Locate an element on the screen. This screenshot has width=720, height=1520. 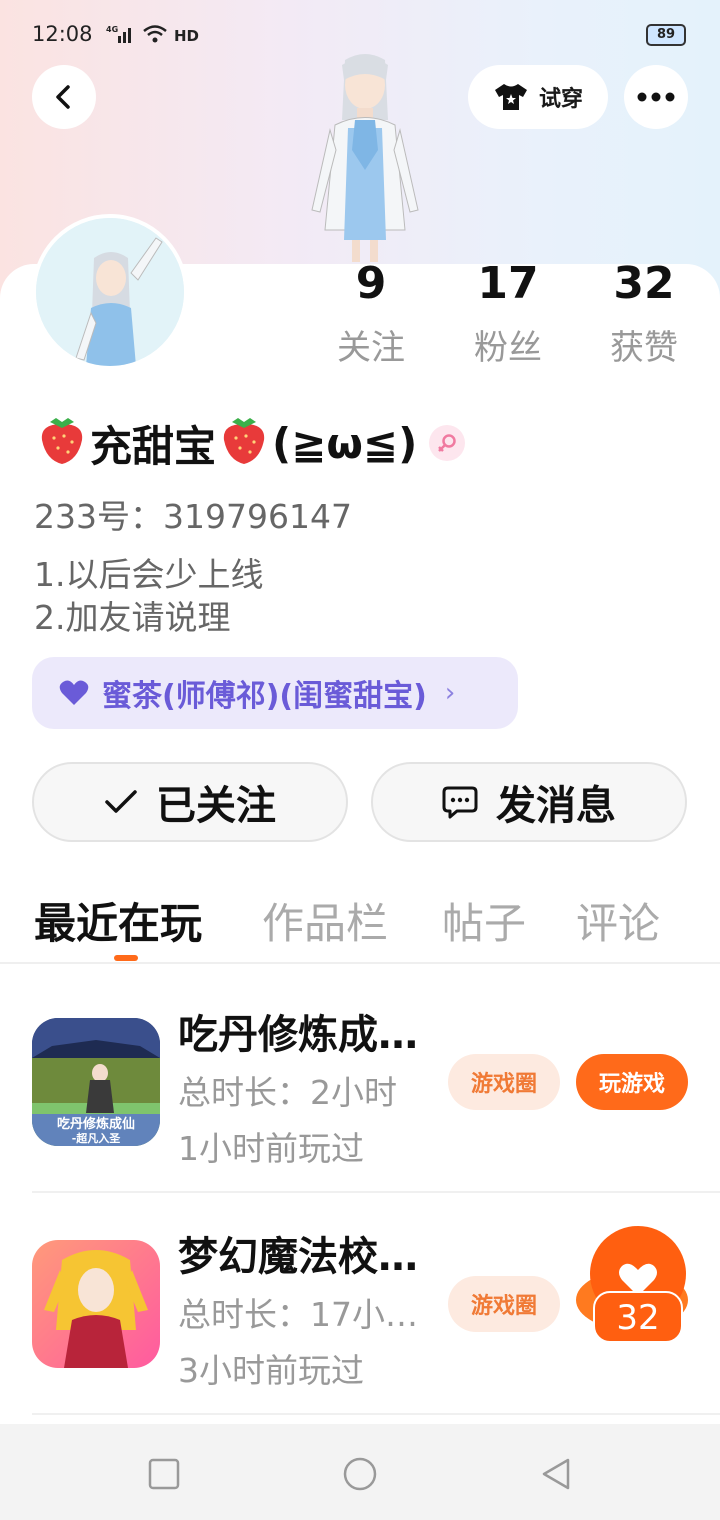
user-id: 233号：319796147 is located at coordinates (193, 516).